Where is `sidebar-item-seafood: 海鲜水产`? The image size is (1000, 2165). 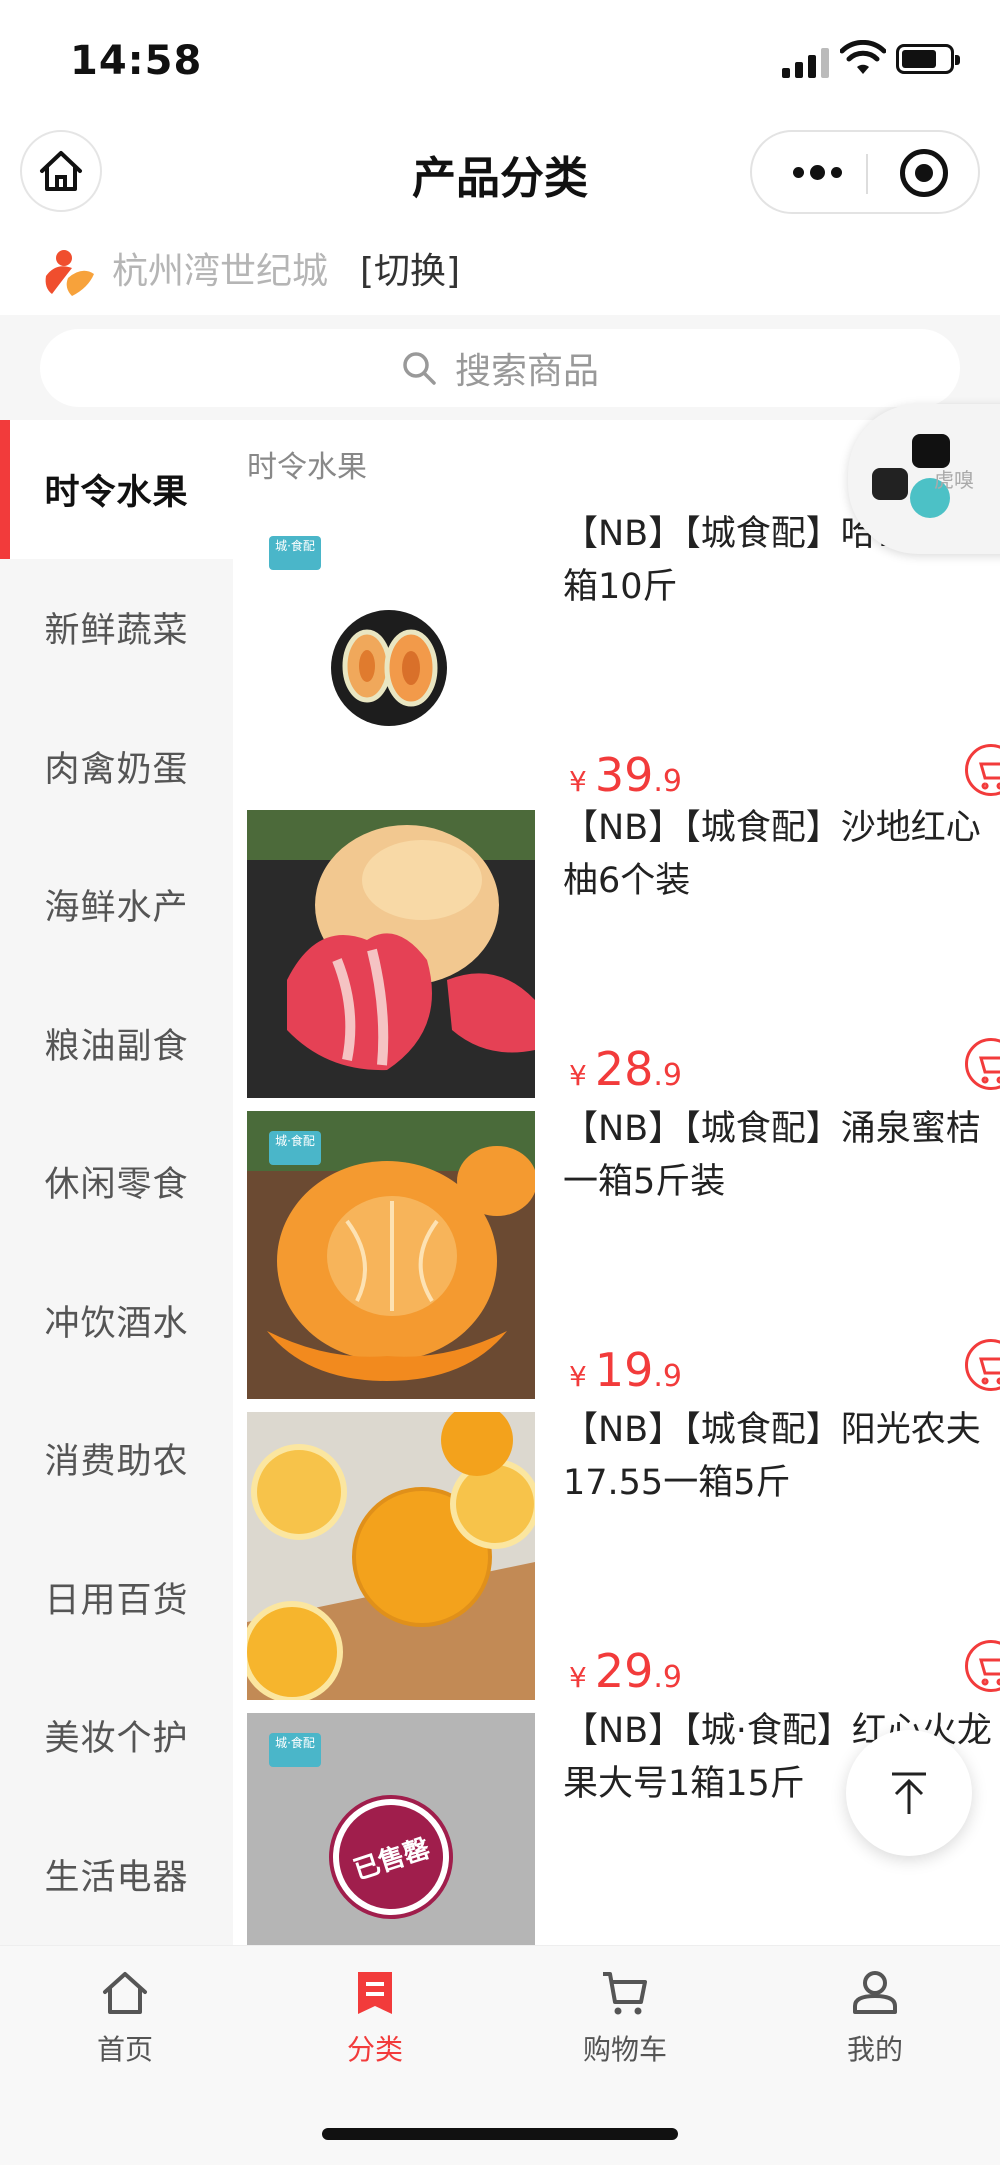
sidebar-item-seafood: 海鲜水产 is located at coordinates (116, 905).